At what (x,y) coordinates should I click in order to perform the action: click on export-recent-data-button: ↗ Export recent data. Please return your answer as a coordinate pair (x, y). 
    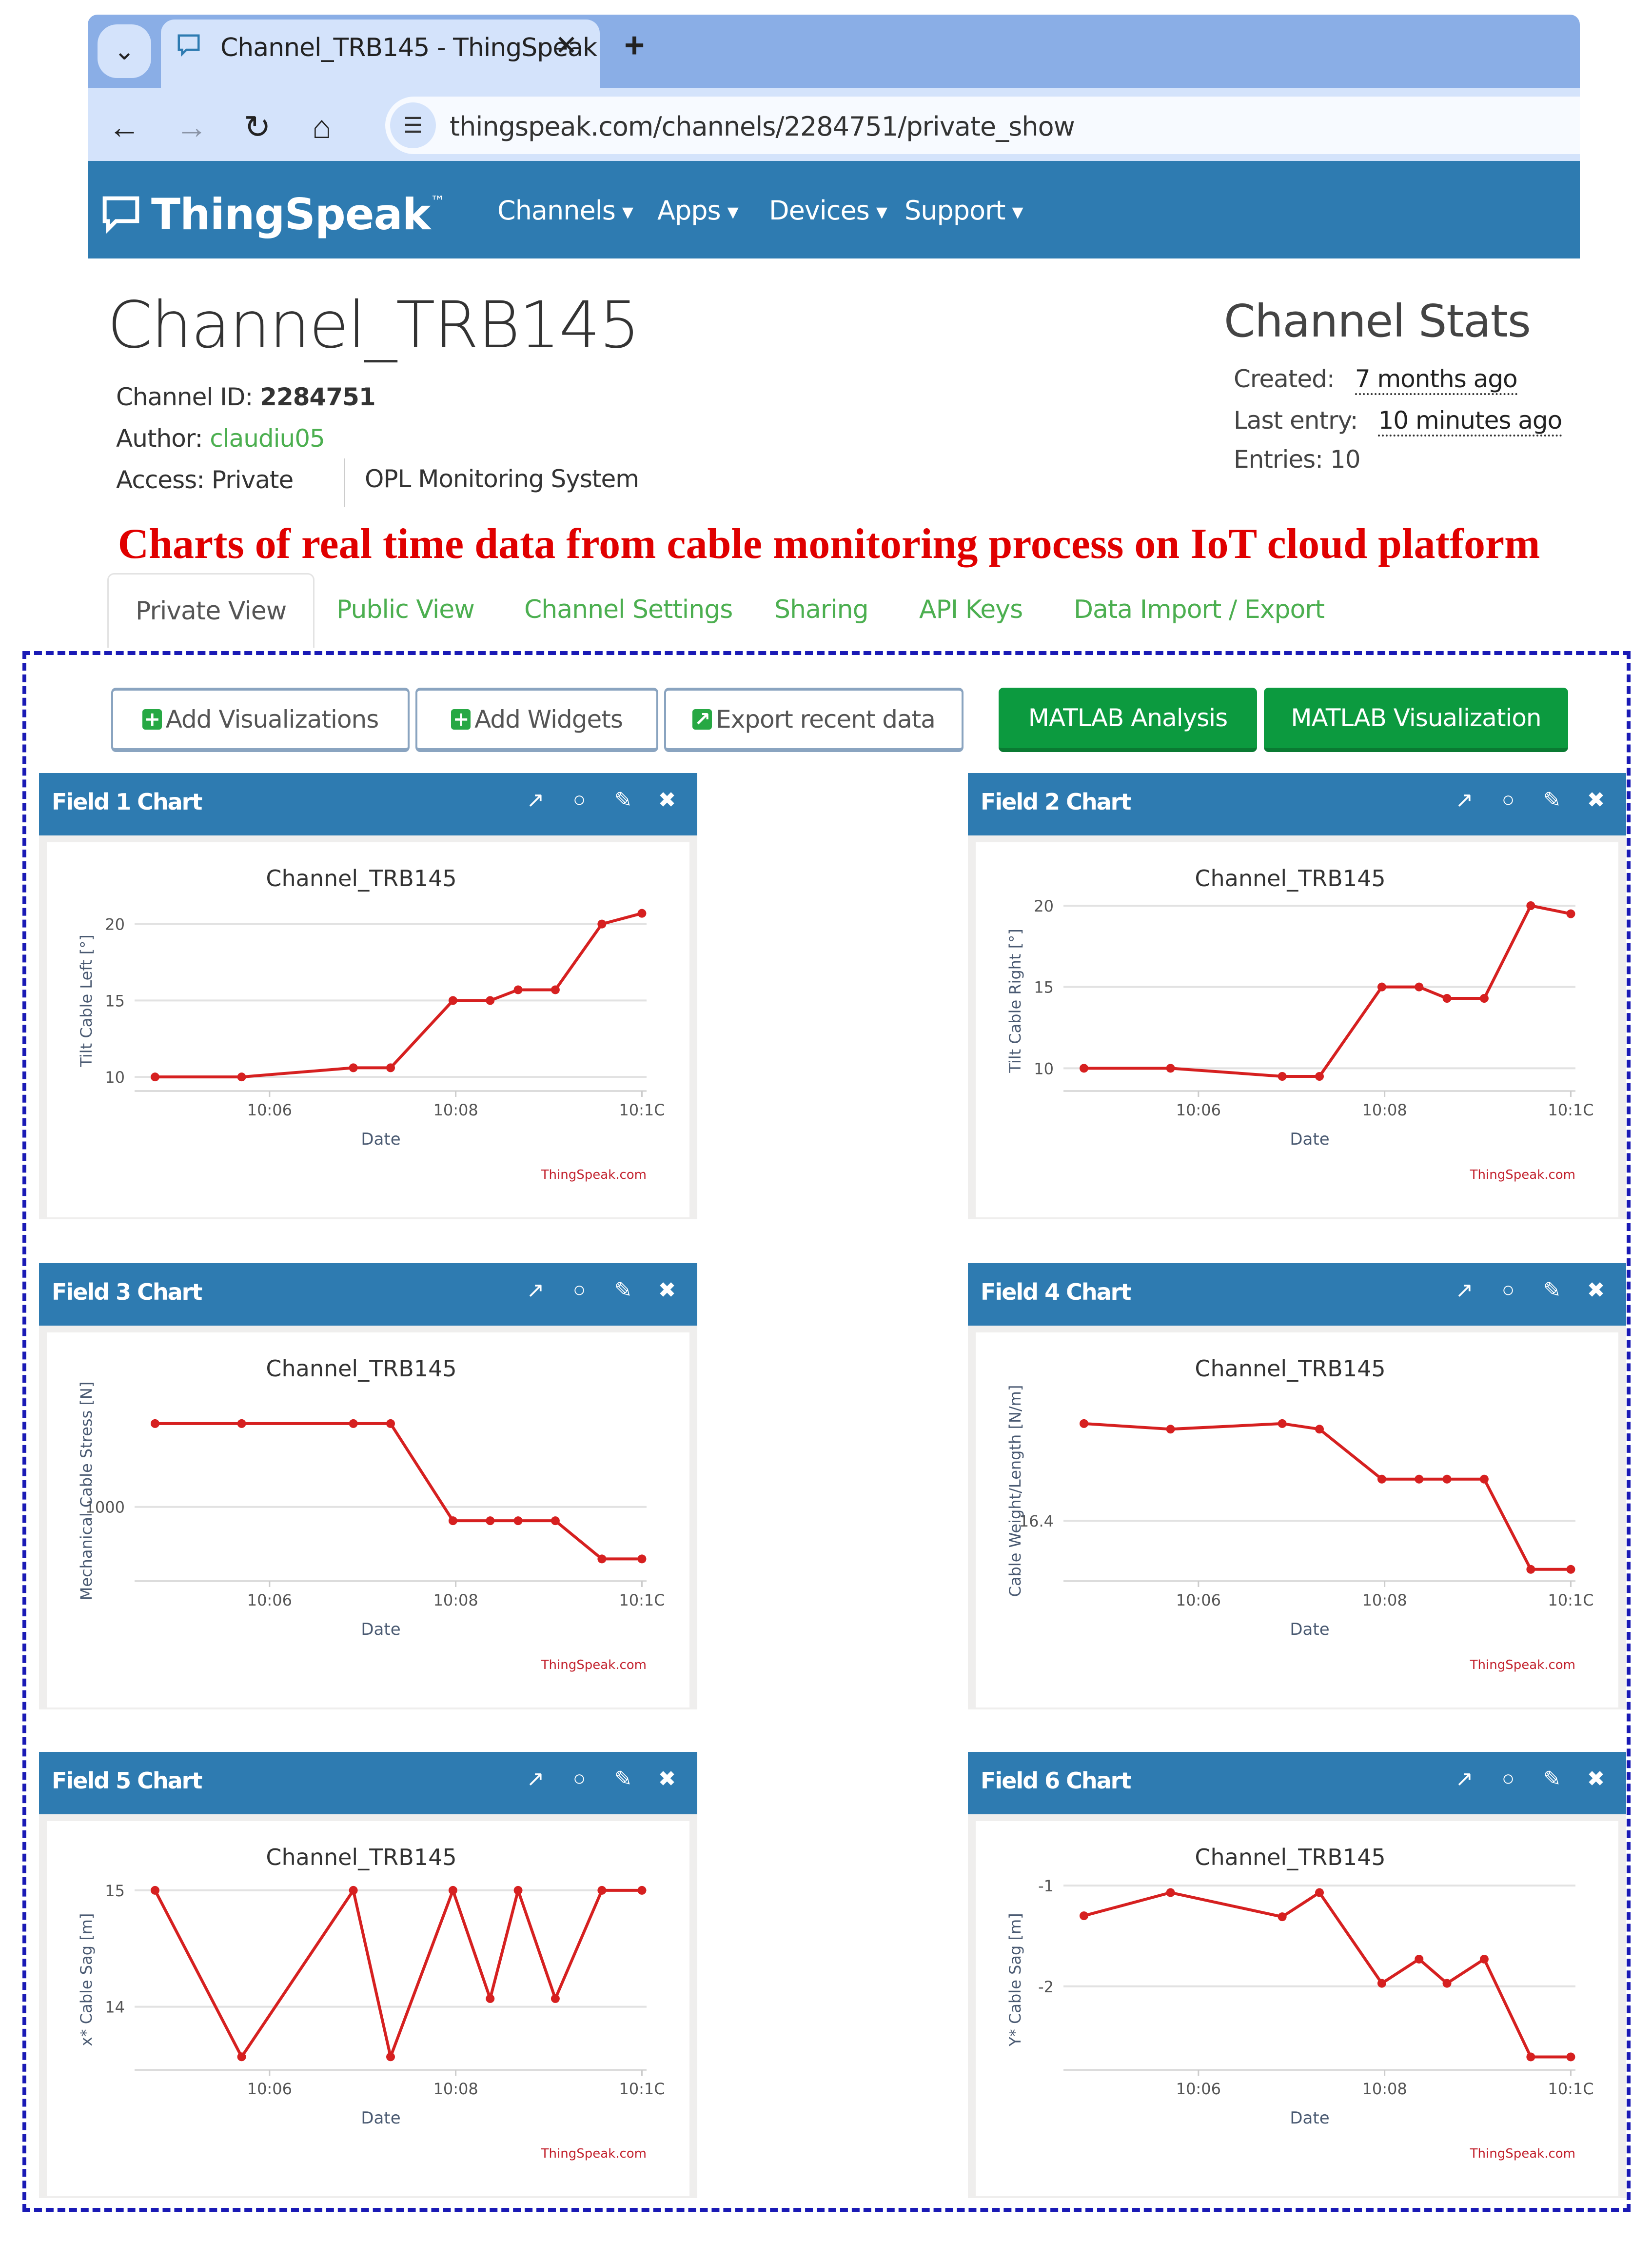
    Looking at the image, I should click on (814, 720).